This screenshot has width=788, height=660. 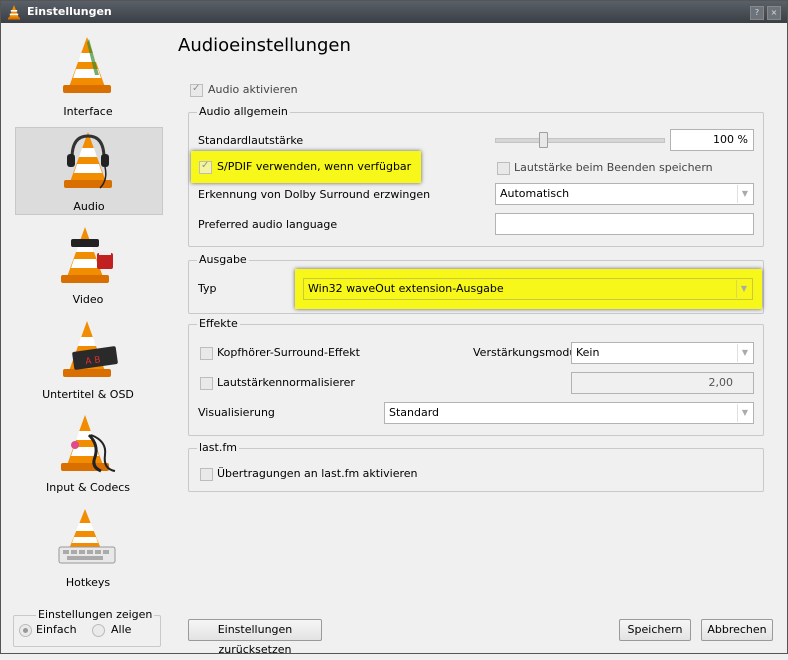 I want to click on visualization-value: Standard, so click(x=414, y=412).